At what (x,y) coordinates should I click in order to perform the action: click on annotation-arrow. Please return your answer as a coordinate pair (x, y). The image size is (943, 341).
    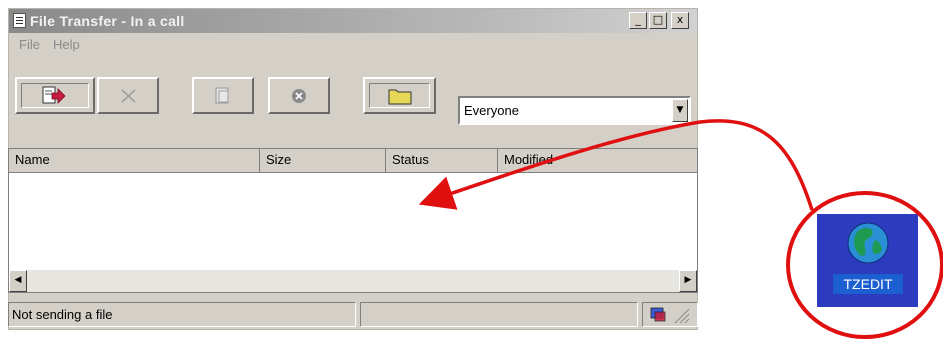
    Looking at the image, I should click on (616, 165).